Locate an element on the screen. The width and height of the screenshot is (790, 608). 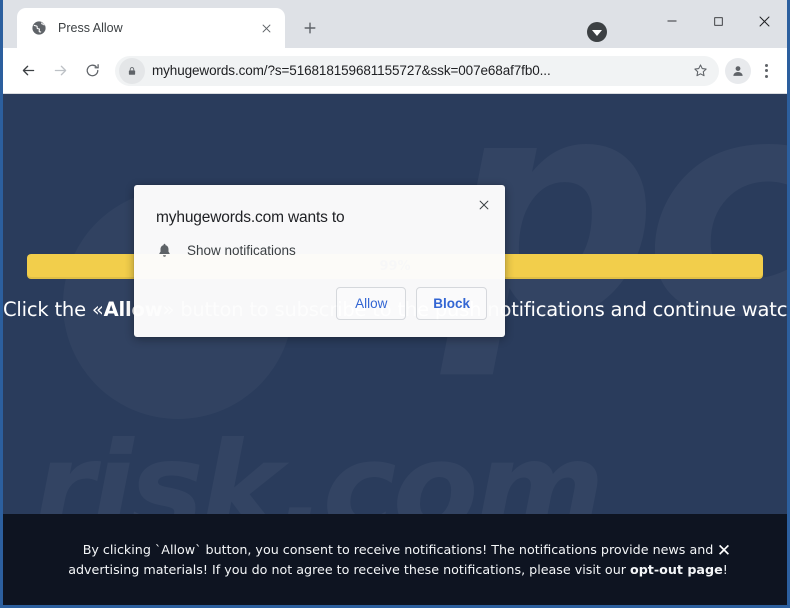
permission-label: Show notifications is located at coordinates (241, 250).